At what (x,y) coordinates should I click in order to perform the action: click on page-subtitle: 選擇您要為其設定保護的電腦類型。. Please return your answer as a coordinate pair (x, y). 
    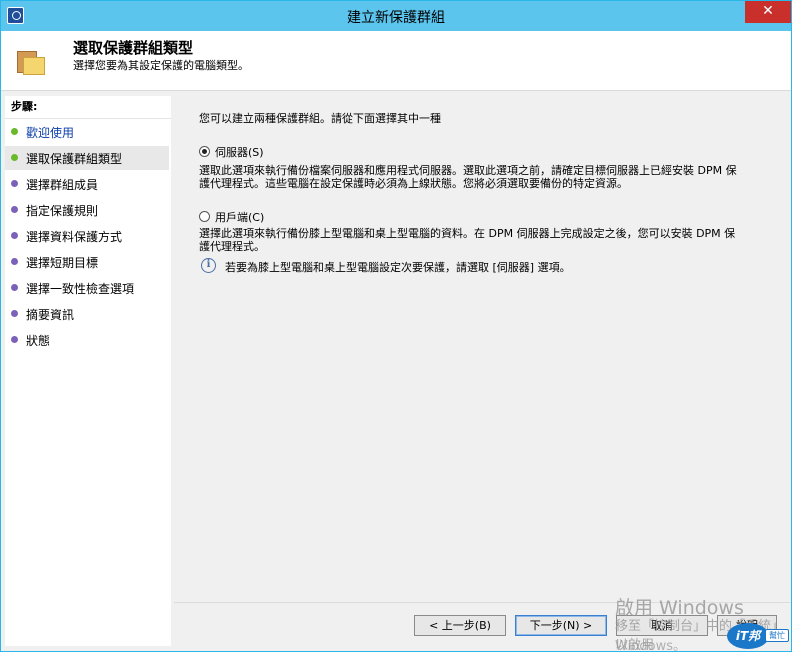
    Looking at the image, I should click on (161, 65).